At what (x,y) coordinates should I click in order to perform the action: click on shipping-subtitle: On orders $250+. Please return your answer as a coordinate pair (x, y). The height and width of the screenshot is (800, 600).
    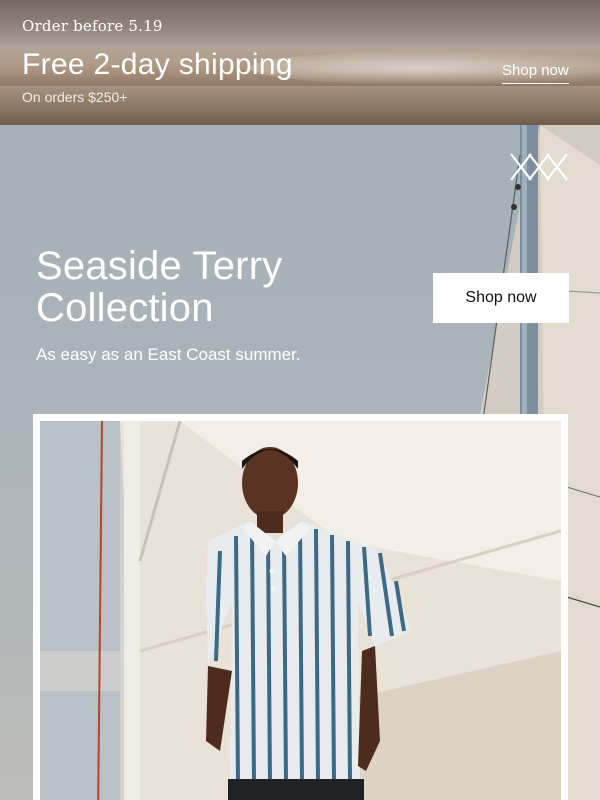
    Looking at the image, I should click on (75, 97).